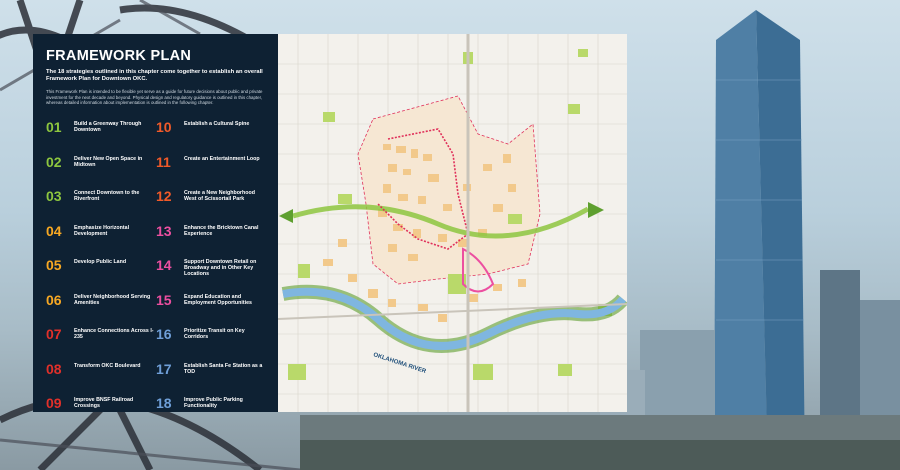  I want to click on strategy-item: 04 Emphasize Horizontal Development, so click(102, 231).